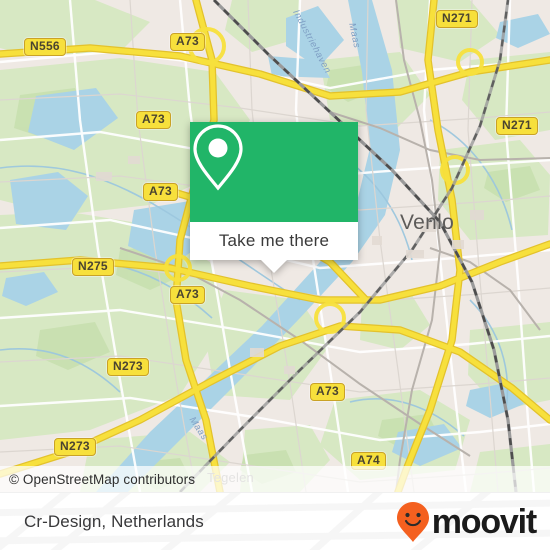 The width and height of the screenshot is (550, 550). I want to click on road-shield-a73-1: A73, so click(187, 42).